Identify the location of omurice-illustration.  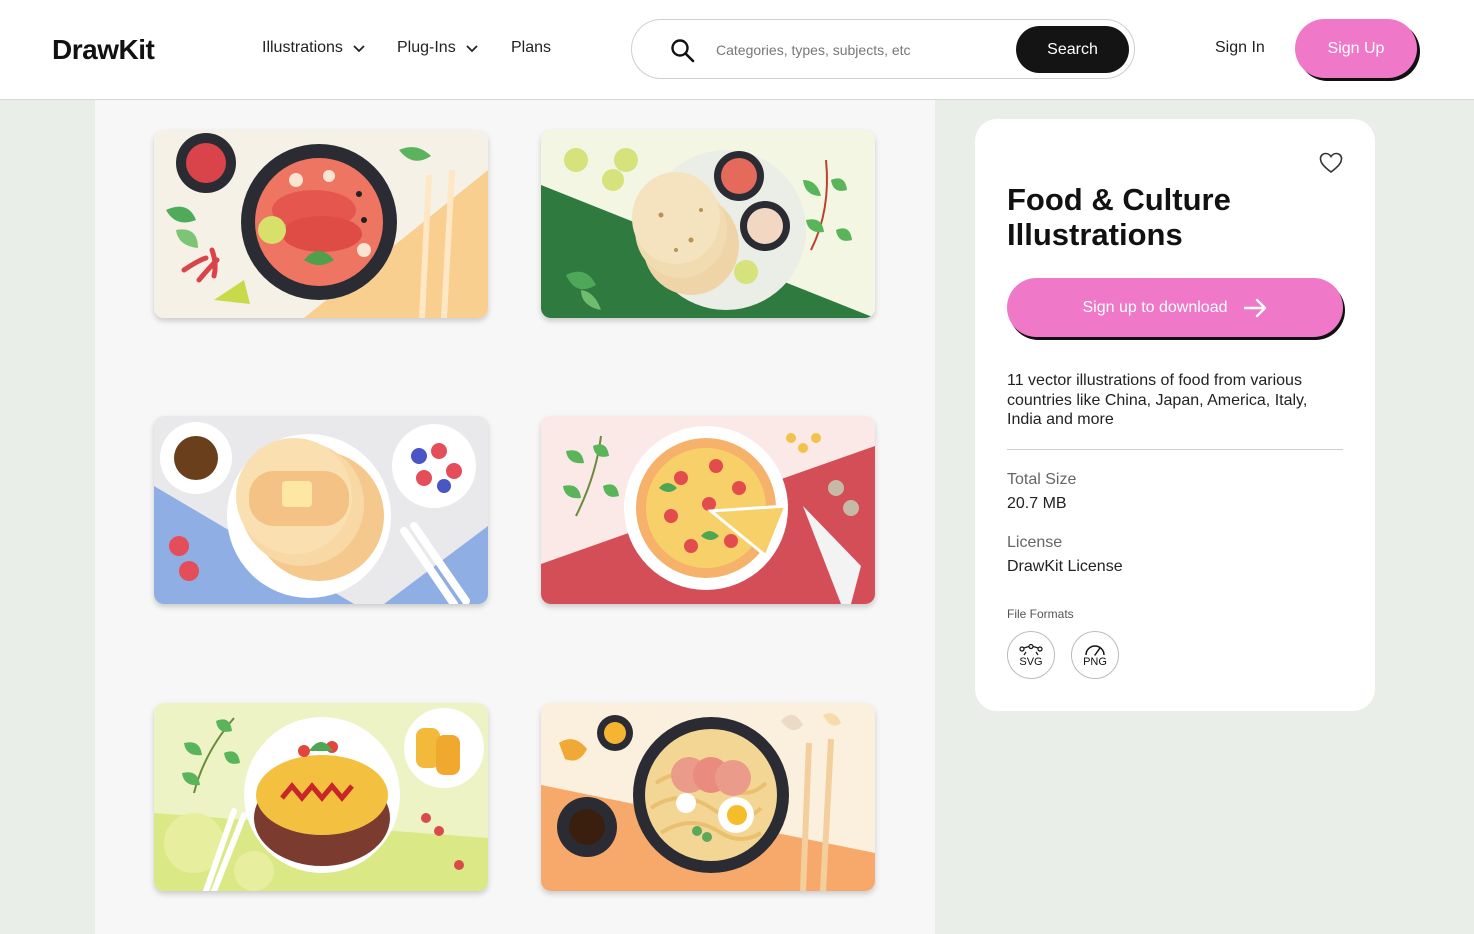
(321, 797).